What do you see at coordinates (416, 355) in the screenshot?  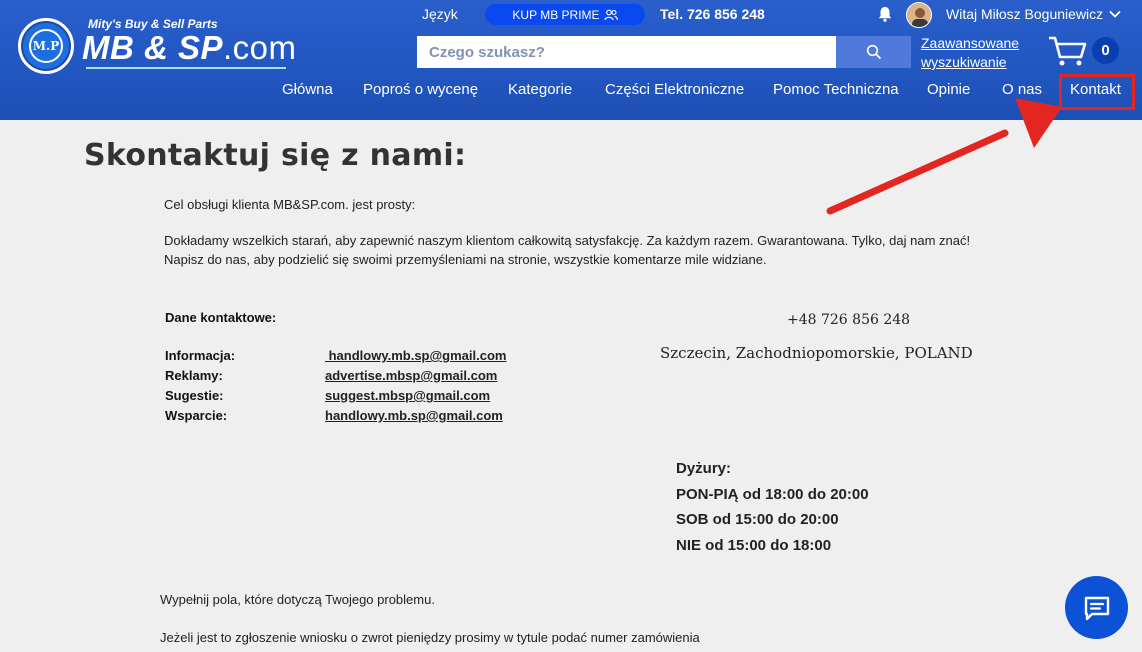 I see `email-link-informacja: handlowy.mb.sp@gmail.com` at bounding box center [416, 355].